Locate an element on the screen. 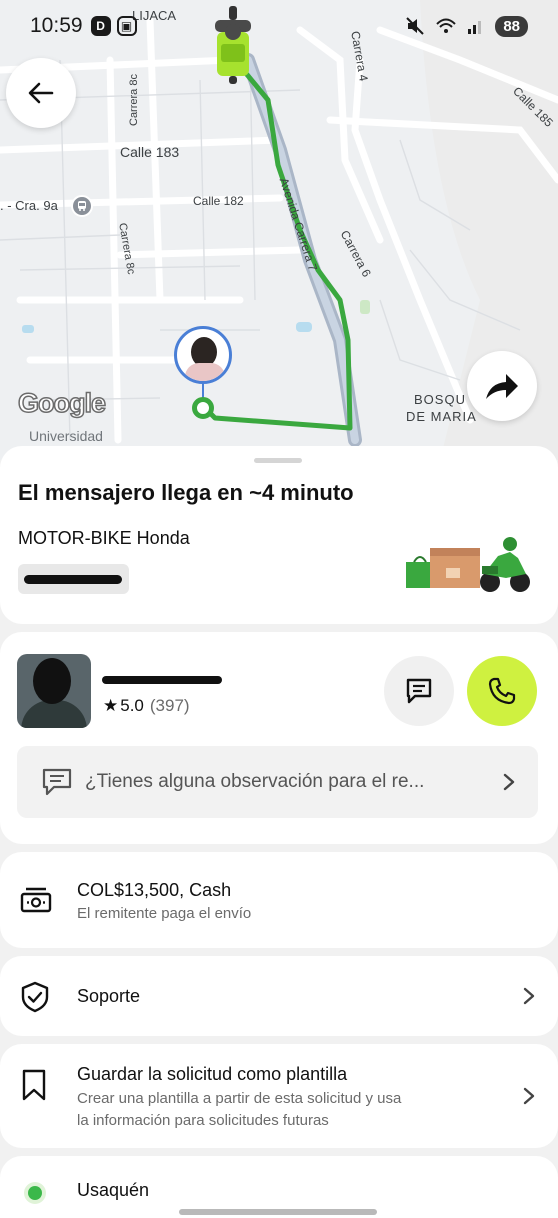  share-route-button is located at coordinates (502, 386).